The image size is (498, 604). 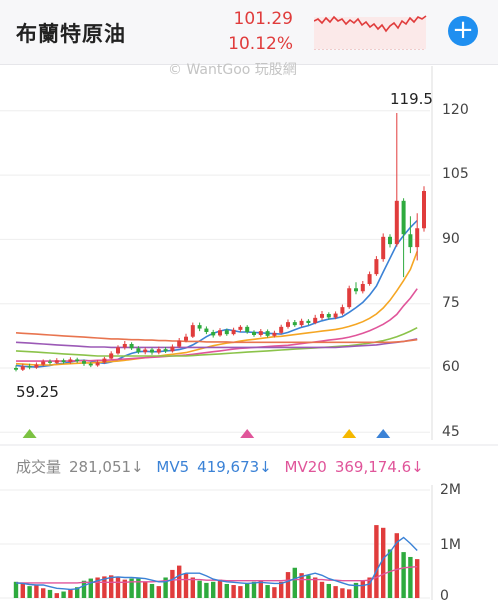 What do you see at coordinates (455, 110) in the screenshot?
I see `y-tick-label: 120` at bounding box center [455, 110].